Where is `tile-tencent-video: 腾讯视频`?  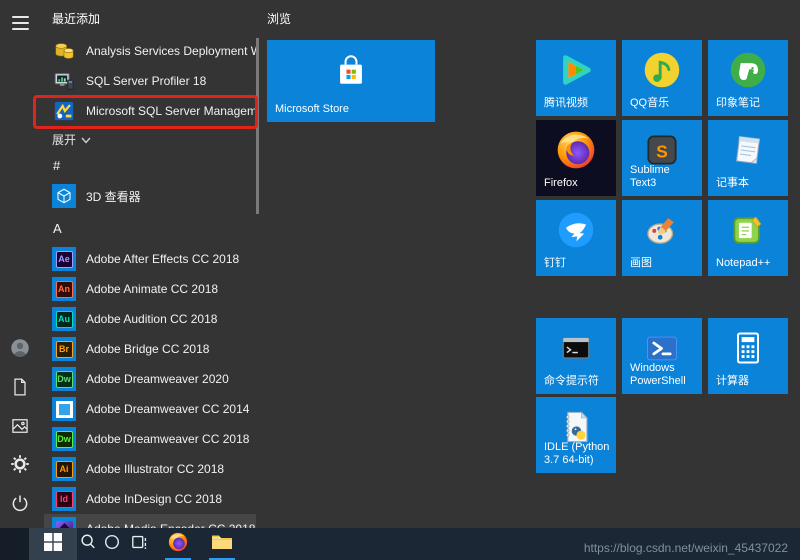
tile-tencent-video: 腾讯视频 is located at coordinates (576, 78).